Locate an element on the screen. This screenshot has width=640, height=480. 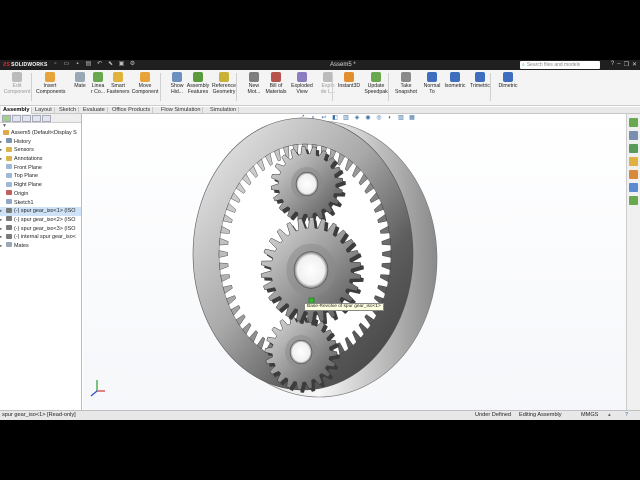
tree-item: ▸ History is located at coordinates (40, 142).